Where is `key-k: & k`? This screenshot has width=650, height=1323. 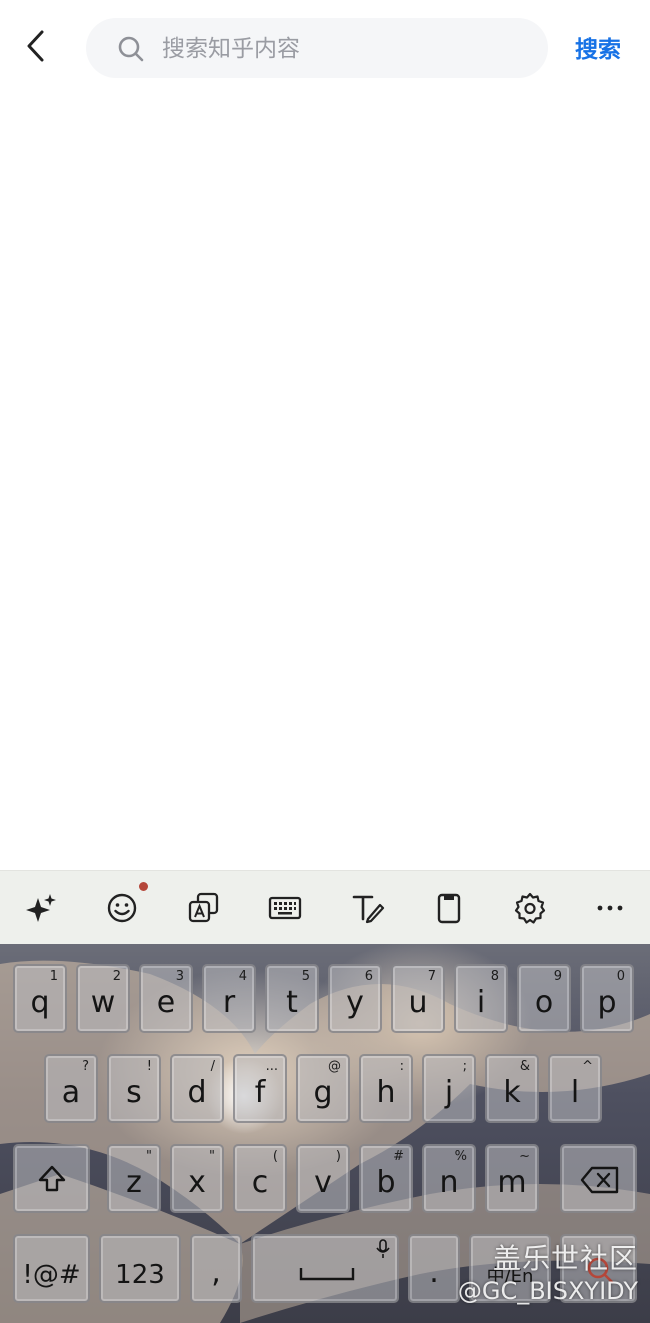 key-k: & k is located at coordinates (512, 1088).